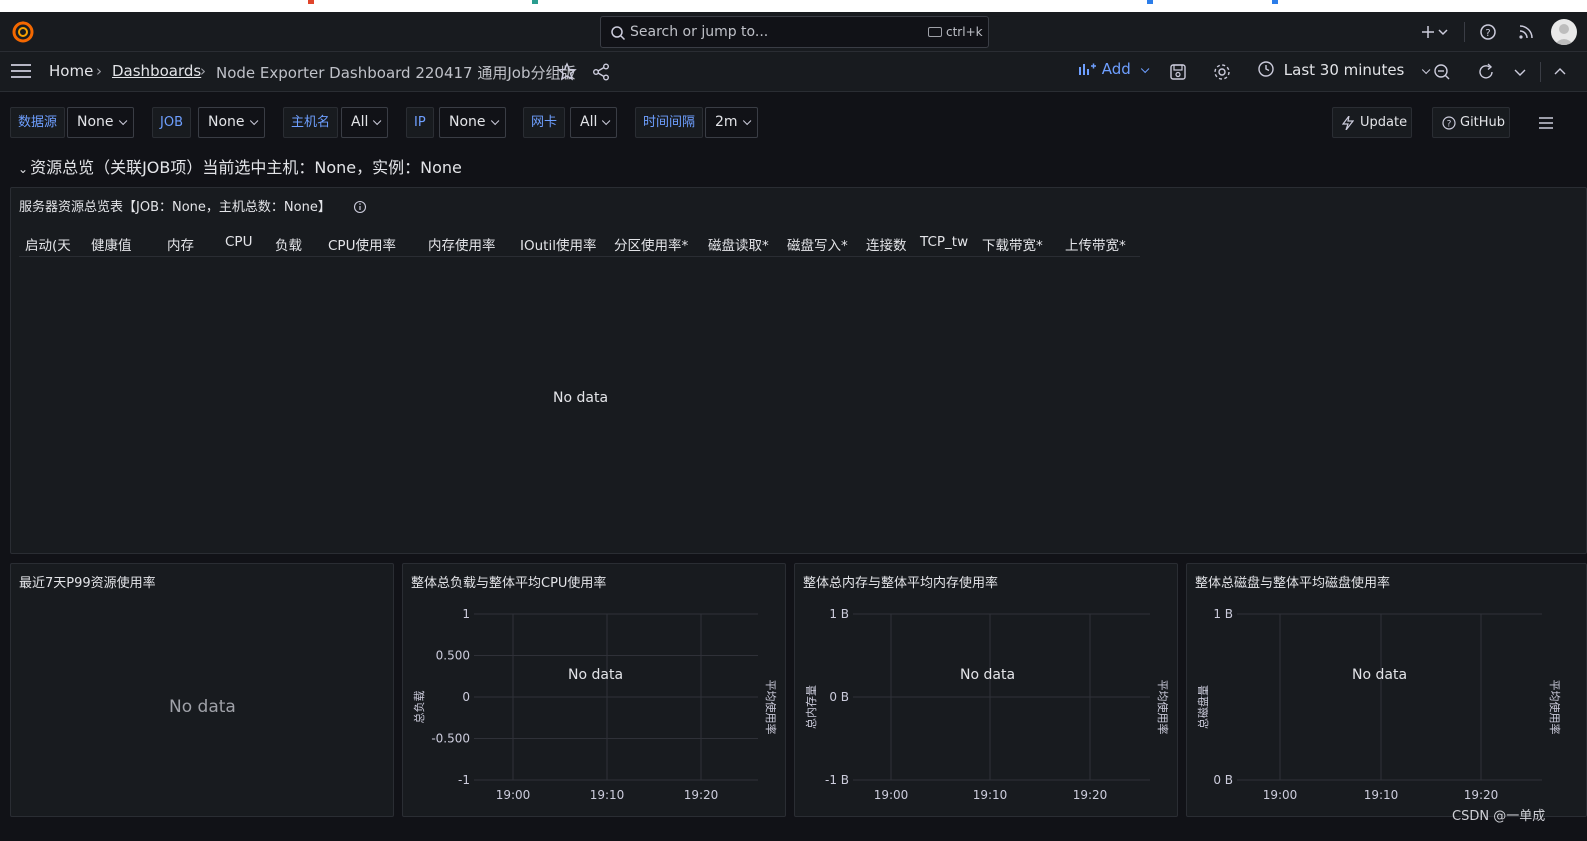  Describe the element at coordinates (1116, 69) in the screenshot. I see `add-label: Add` at that location.